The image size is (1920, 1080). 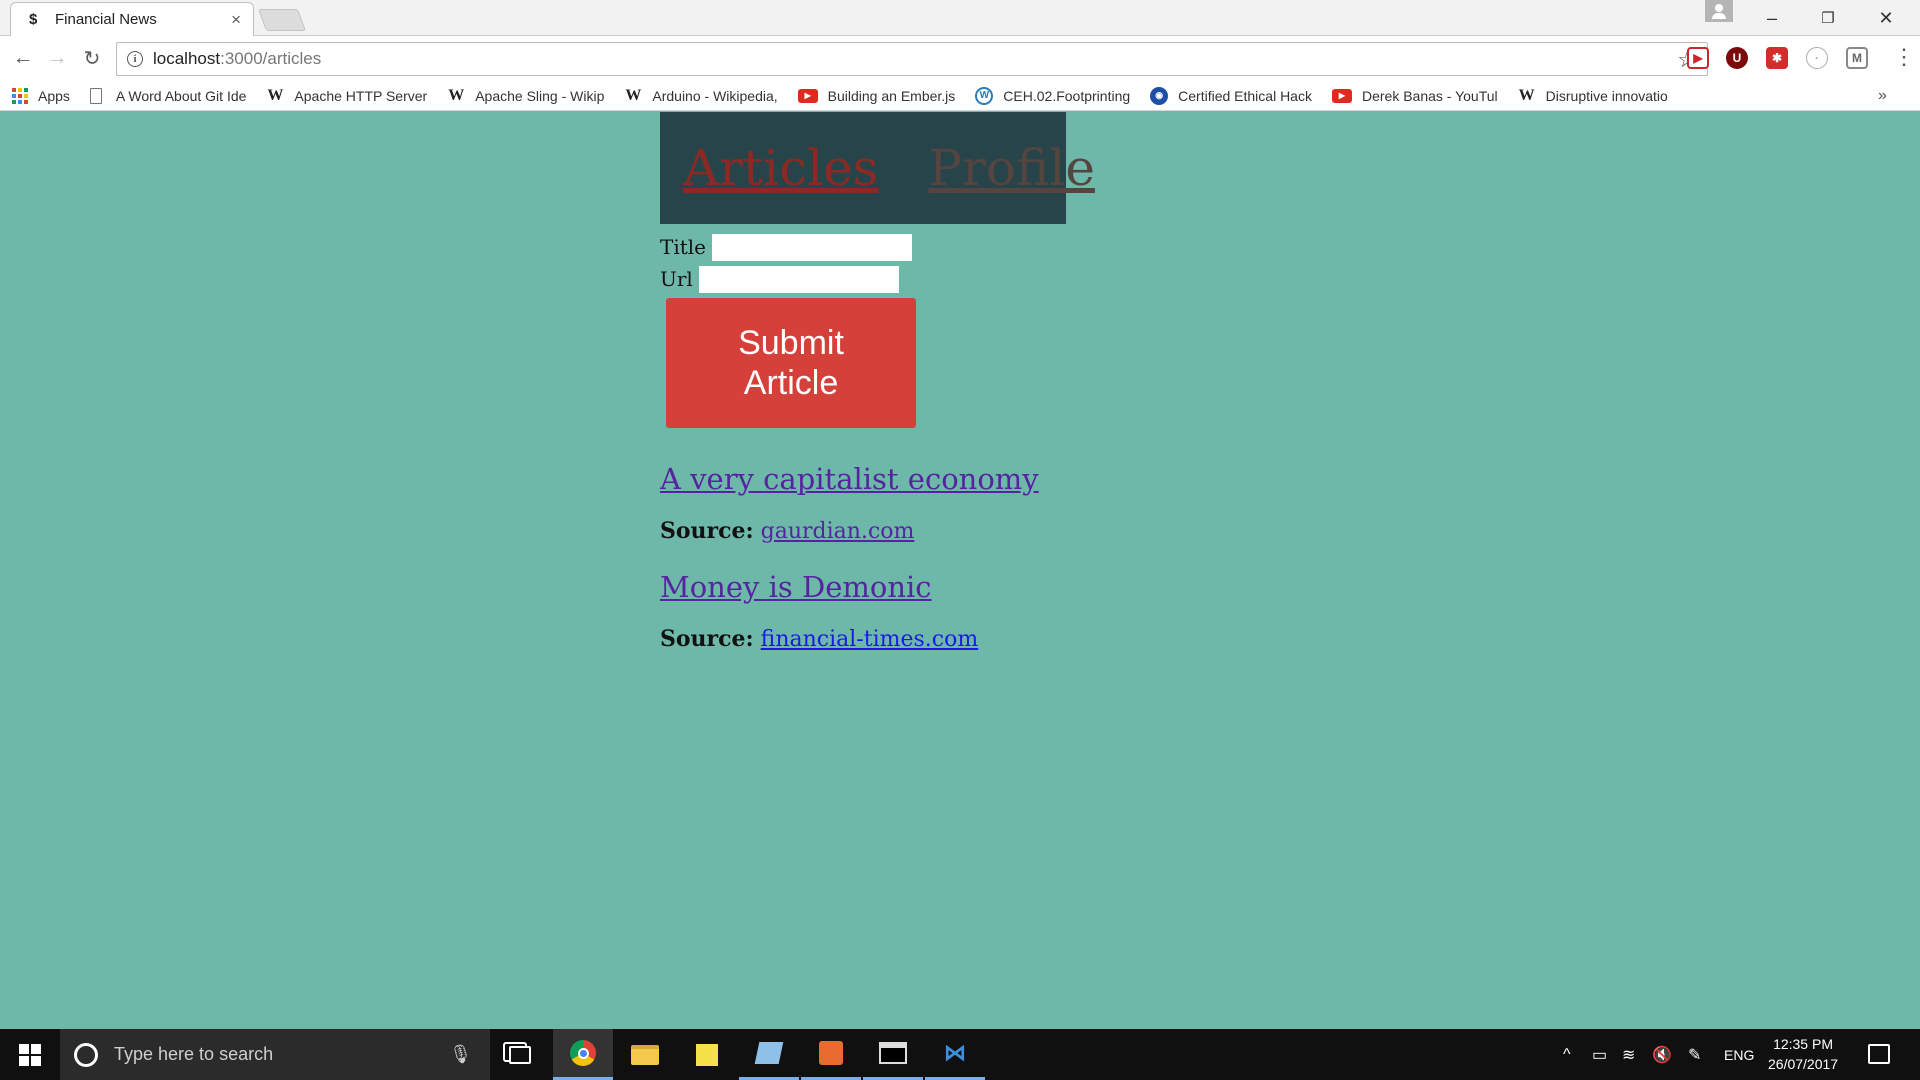 I want to click on bookmark-label: Disruptive innovatio, so click(x=1606, y=95).